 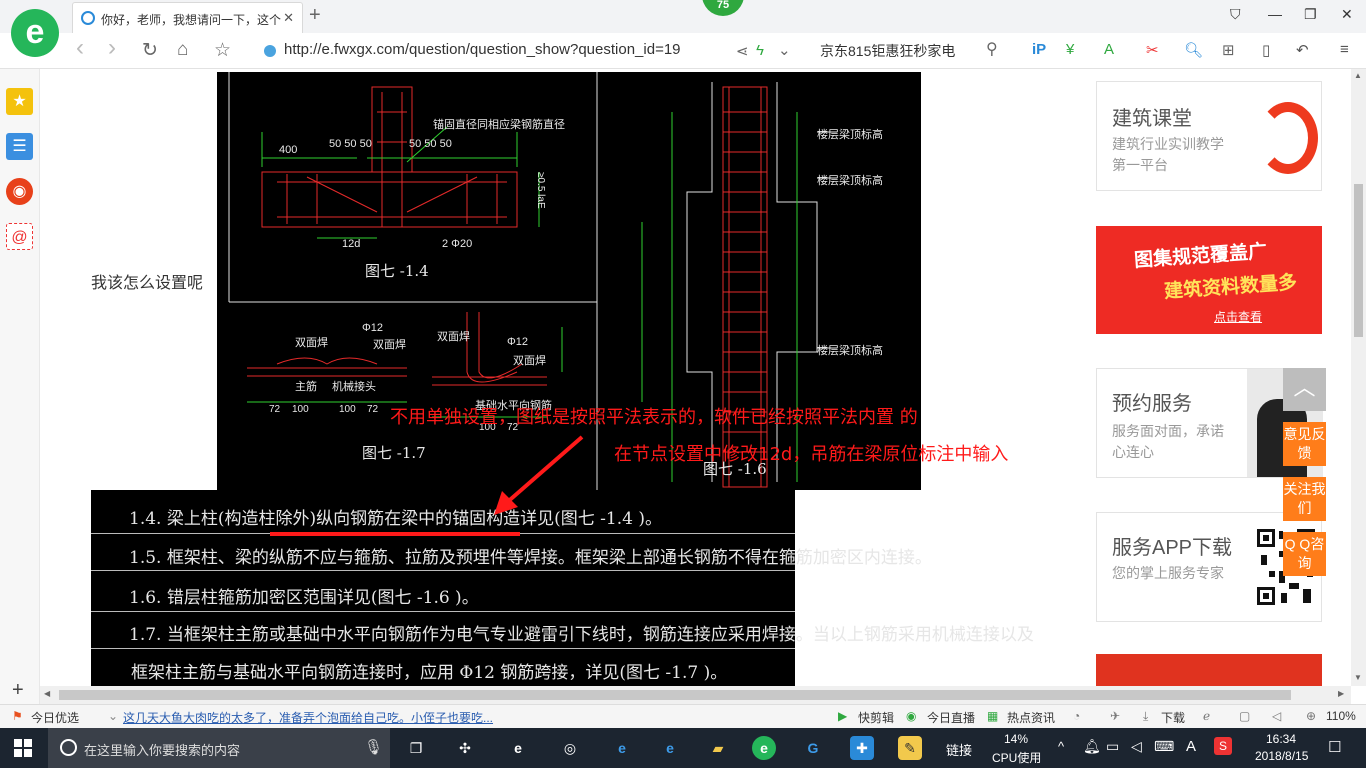 I want to click on favorite-star-button: ☆, so click(x=222, y=50).